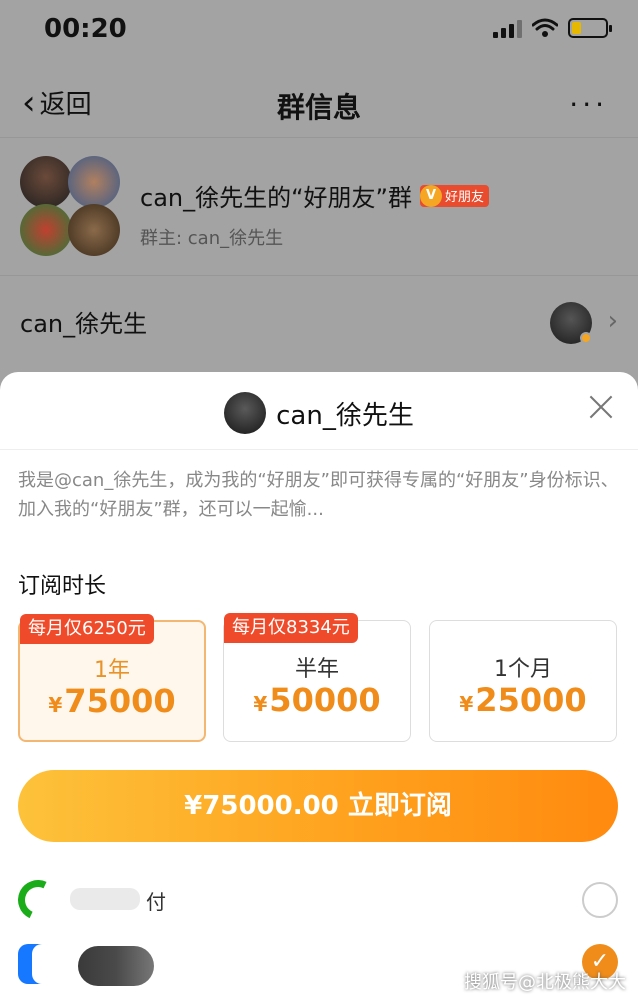  I want to click on status-time: 00:20, so click(85, 29).